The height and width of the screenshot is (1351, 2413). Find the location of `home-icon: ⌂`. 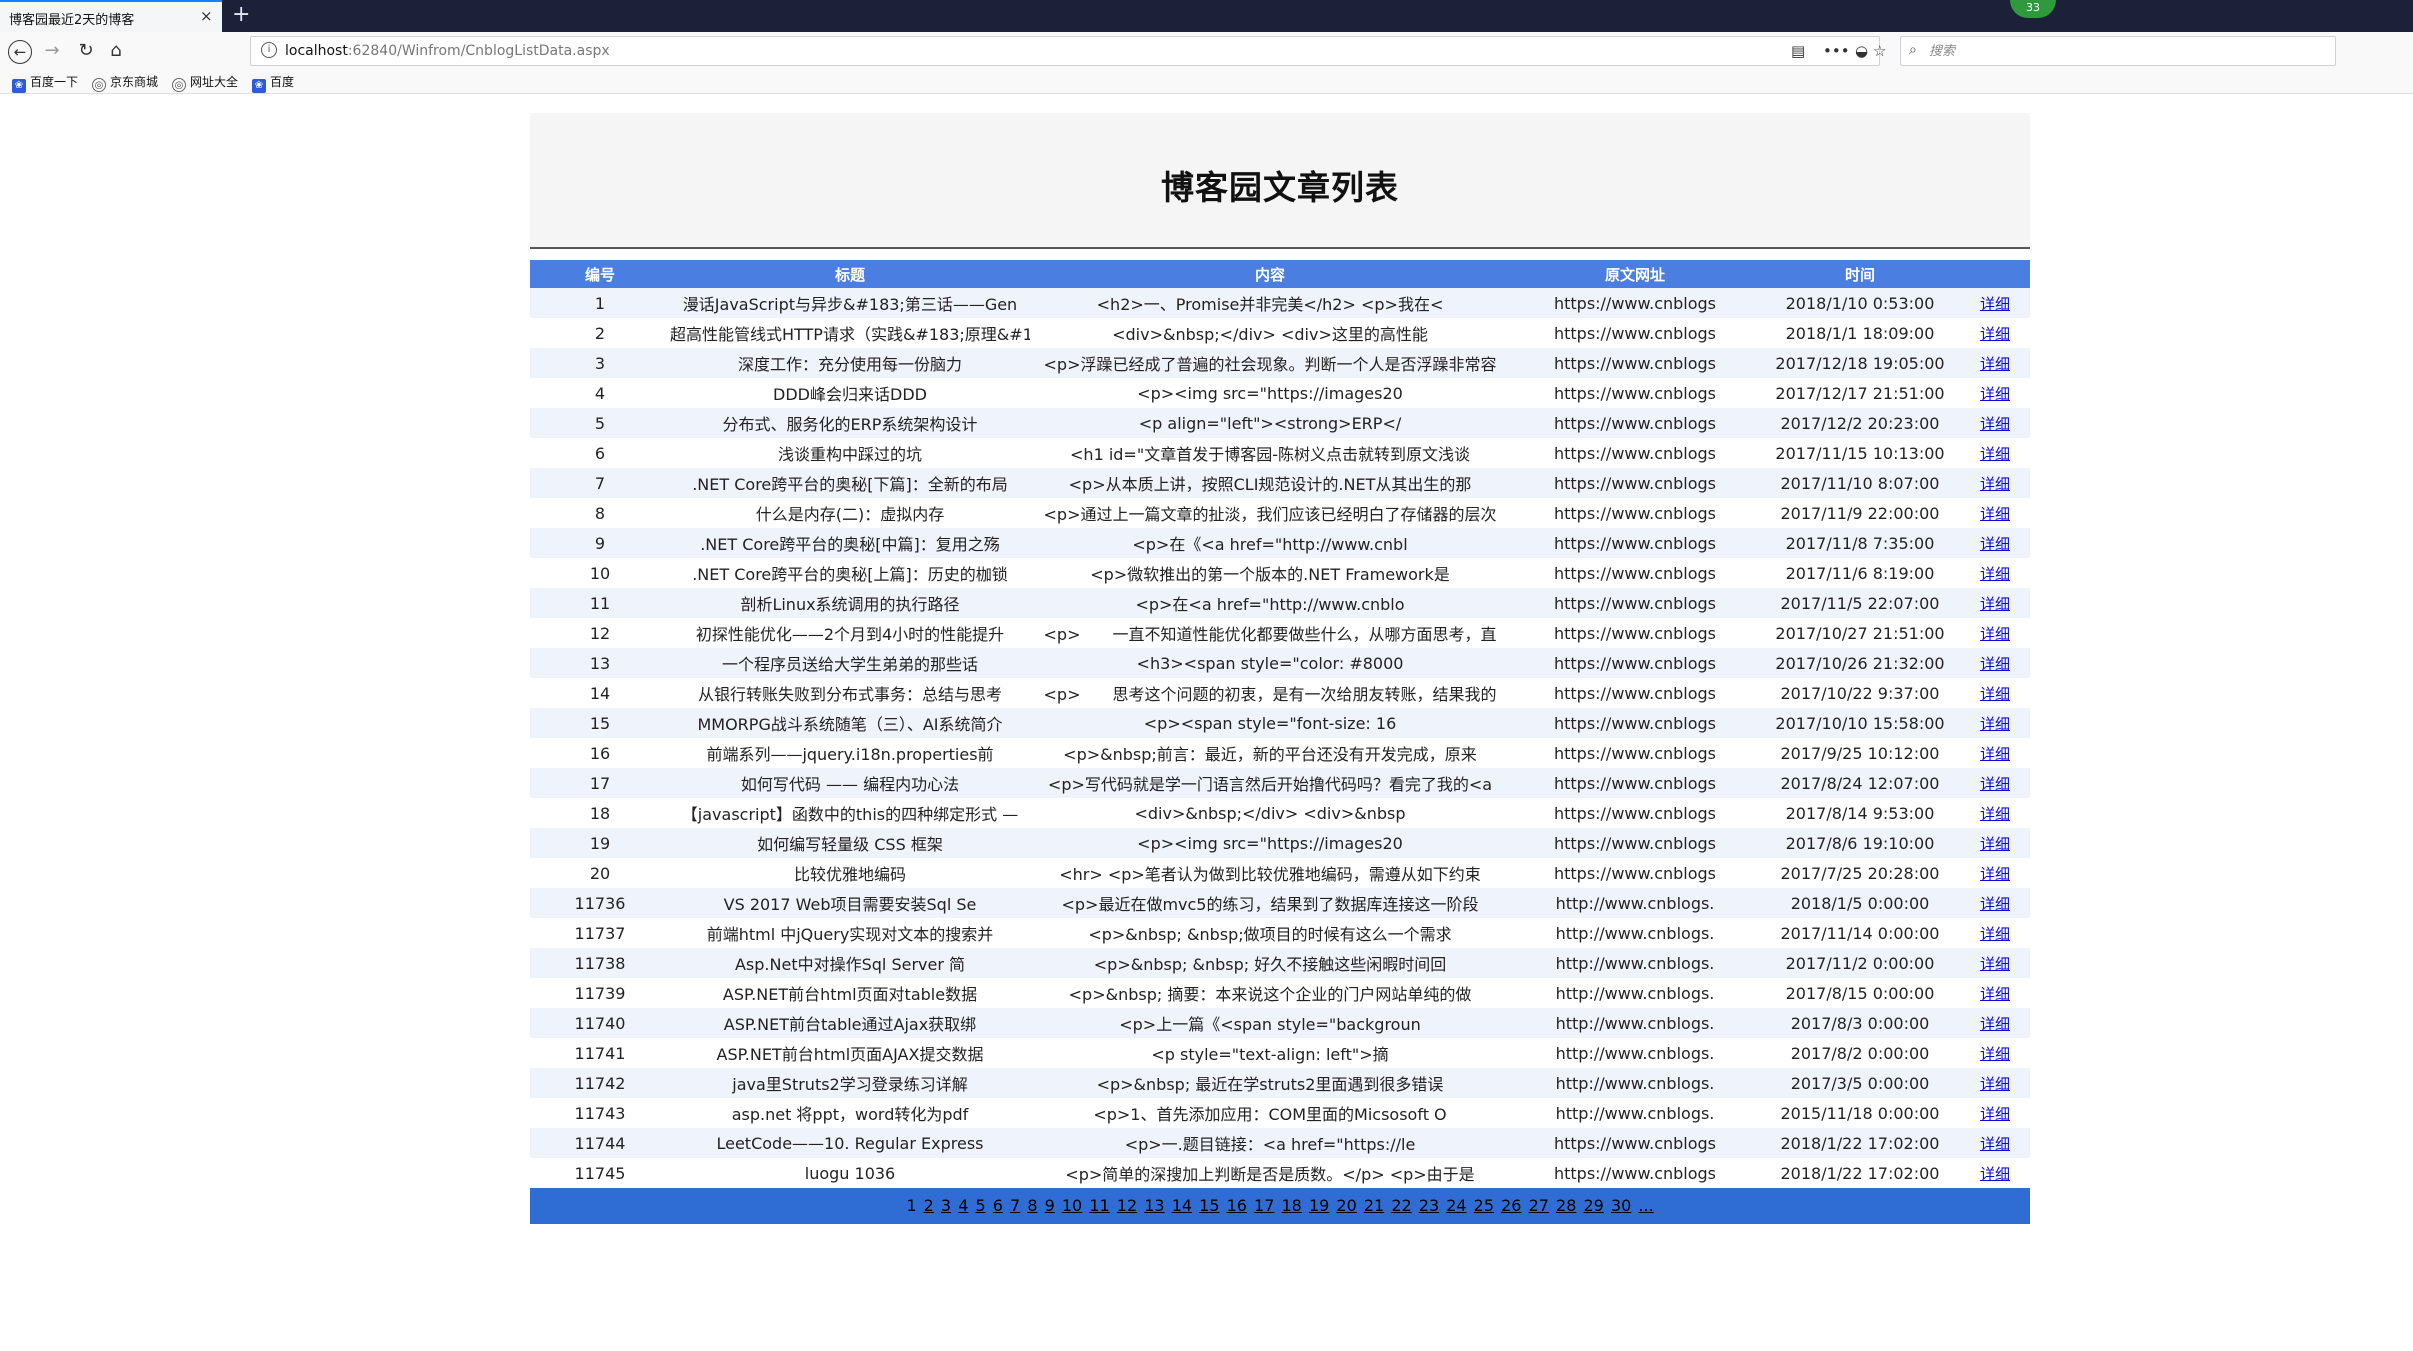

home-icon: ⌂ is located at coordinates (116, 52).